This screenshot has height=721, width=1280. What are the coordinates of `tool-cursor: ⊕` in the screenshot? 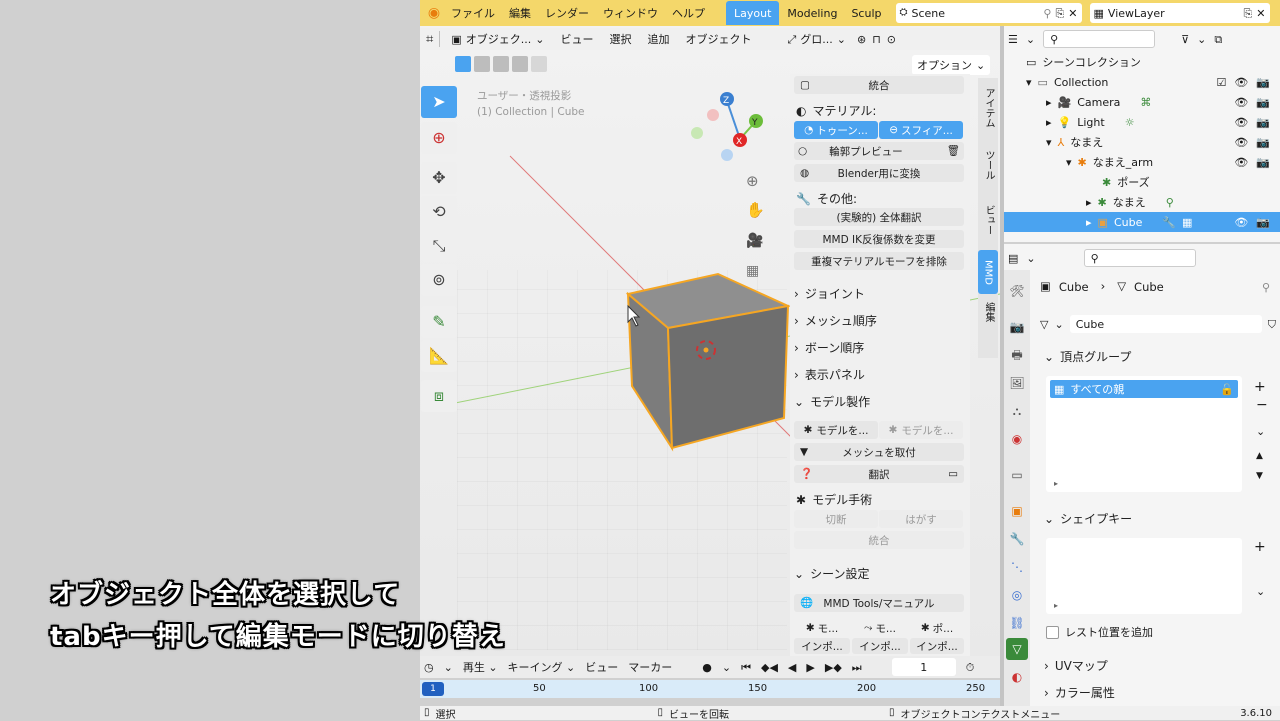 It's located at (439, 138).